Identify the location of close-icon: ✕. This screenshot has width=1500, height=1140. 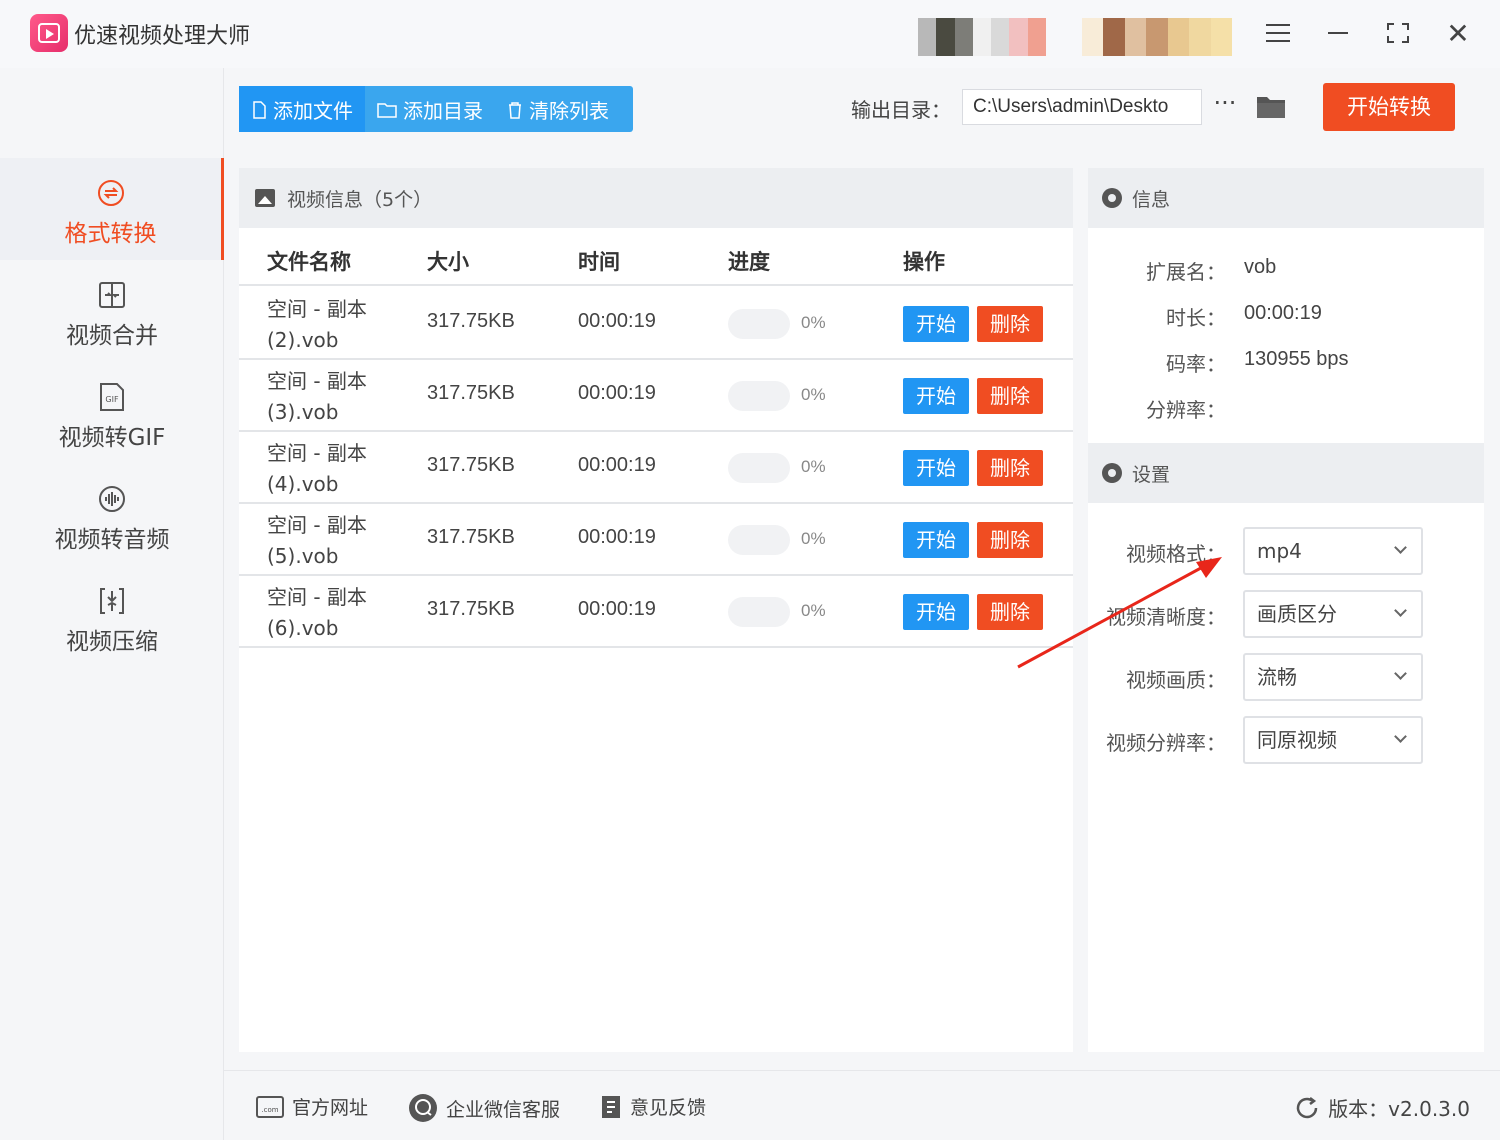
(1458, 33).